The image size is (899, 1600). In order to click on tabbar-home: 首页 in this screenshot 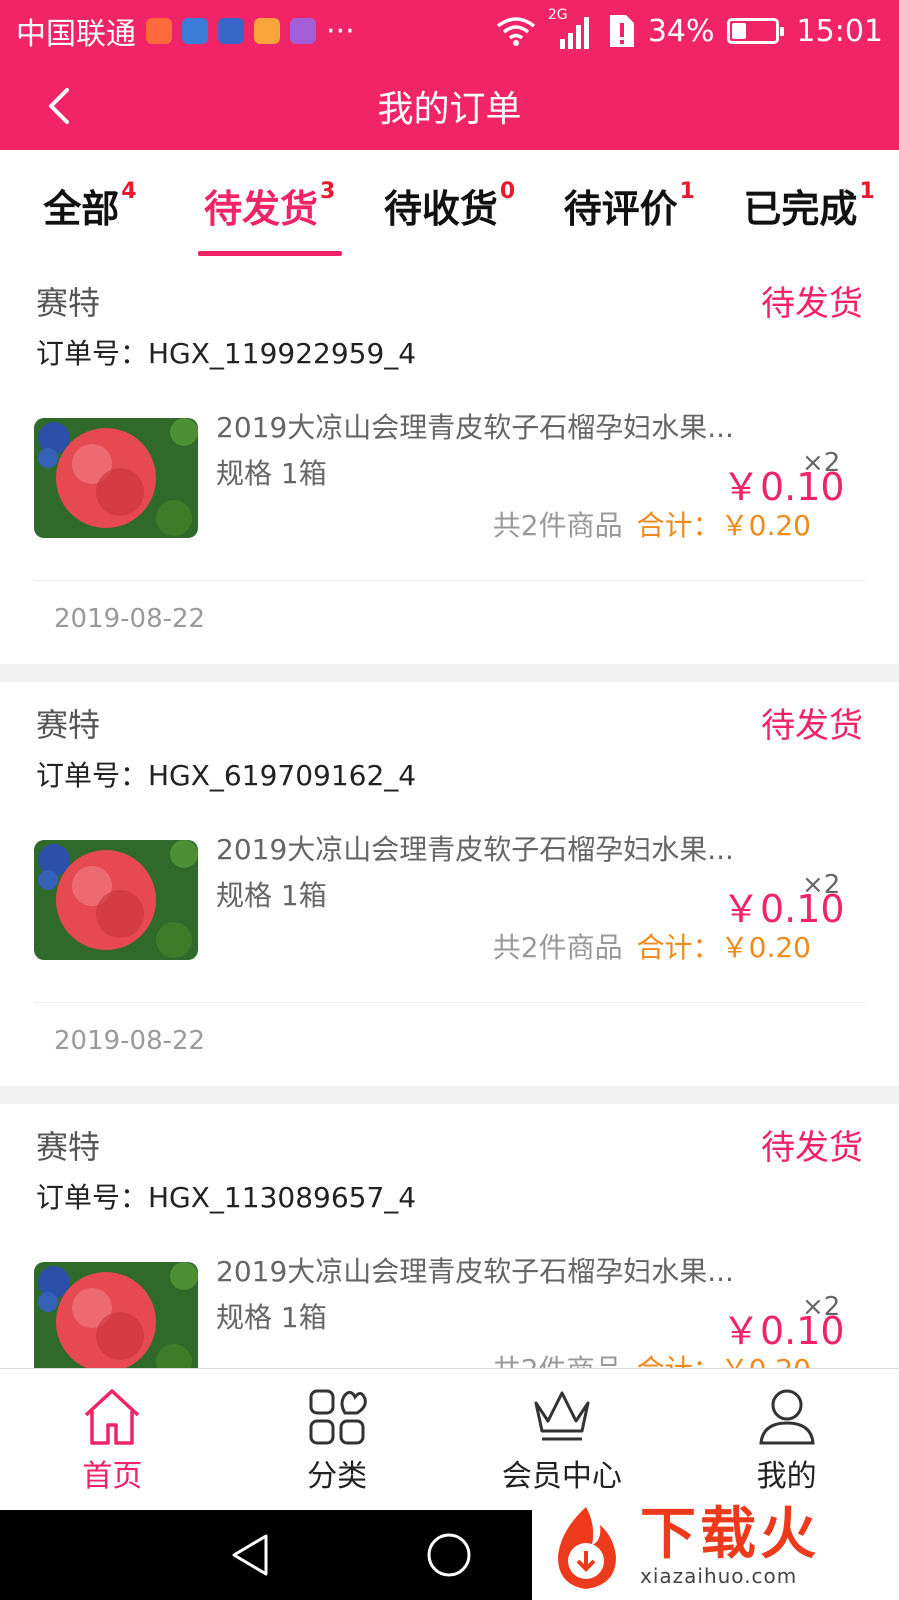, I will do `click(112, 1439)`.